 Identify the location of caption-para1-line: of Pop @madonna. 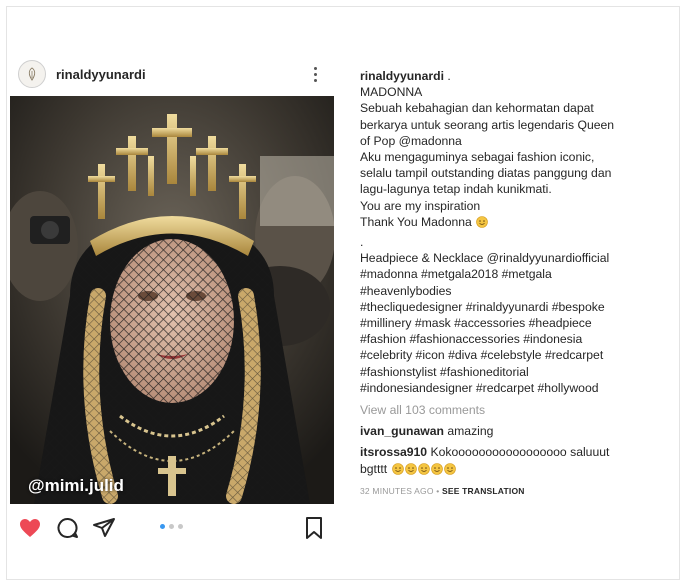
(411, 140).